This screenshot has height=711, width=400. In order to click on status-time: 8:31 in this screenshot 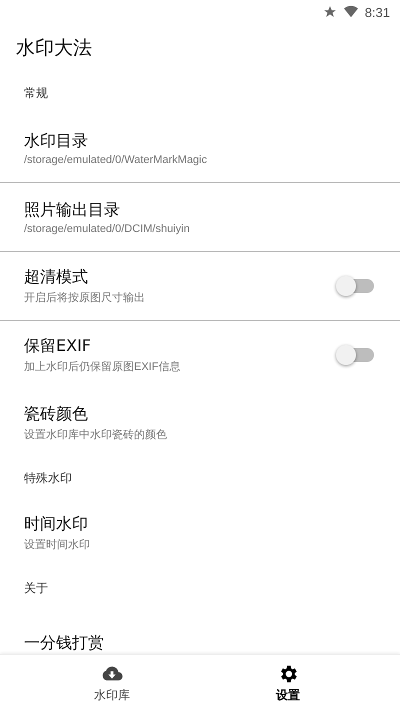, I will do `click(377, 12)`.